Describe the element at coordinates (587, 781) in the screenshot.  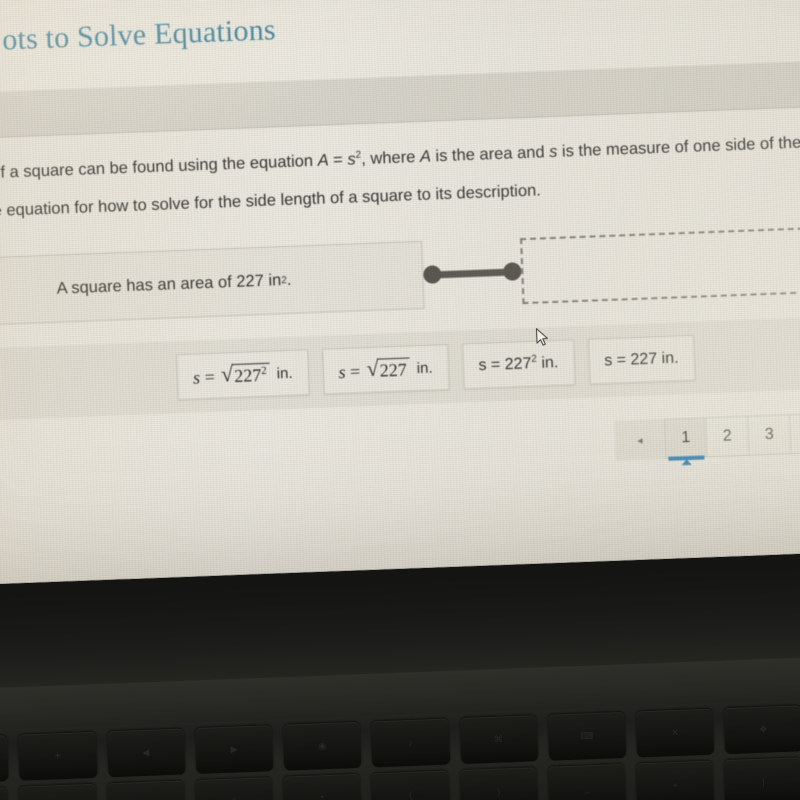
I see `keyboard-key: _` at that location.